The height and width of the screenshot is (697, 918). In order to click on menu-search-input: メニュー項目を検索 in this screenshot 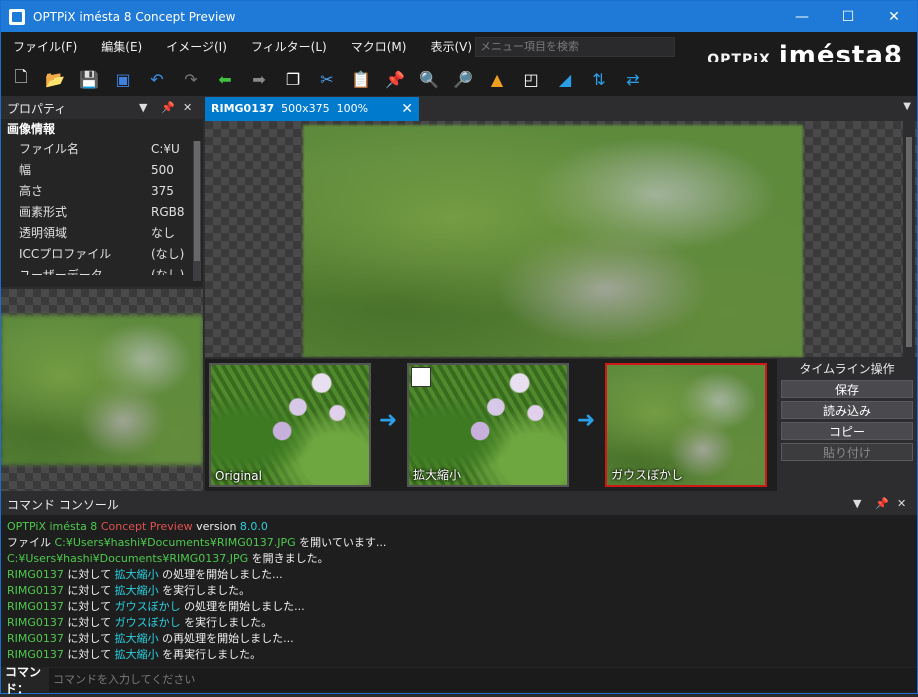, I will do `click(575, 47)`.